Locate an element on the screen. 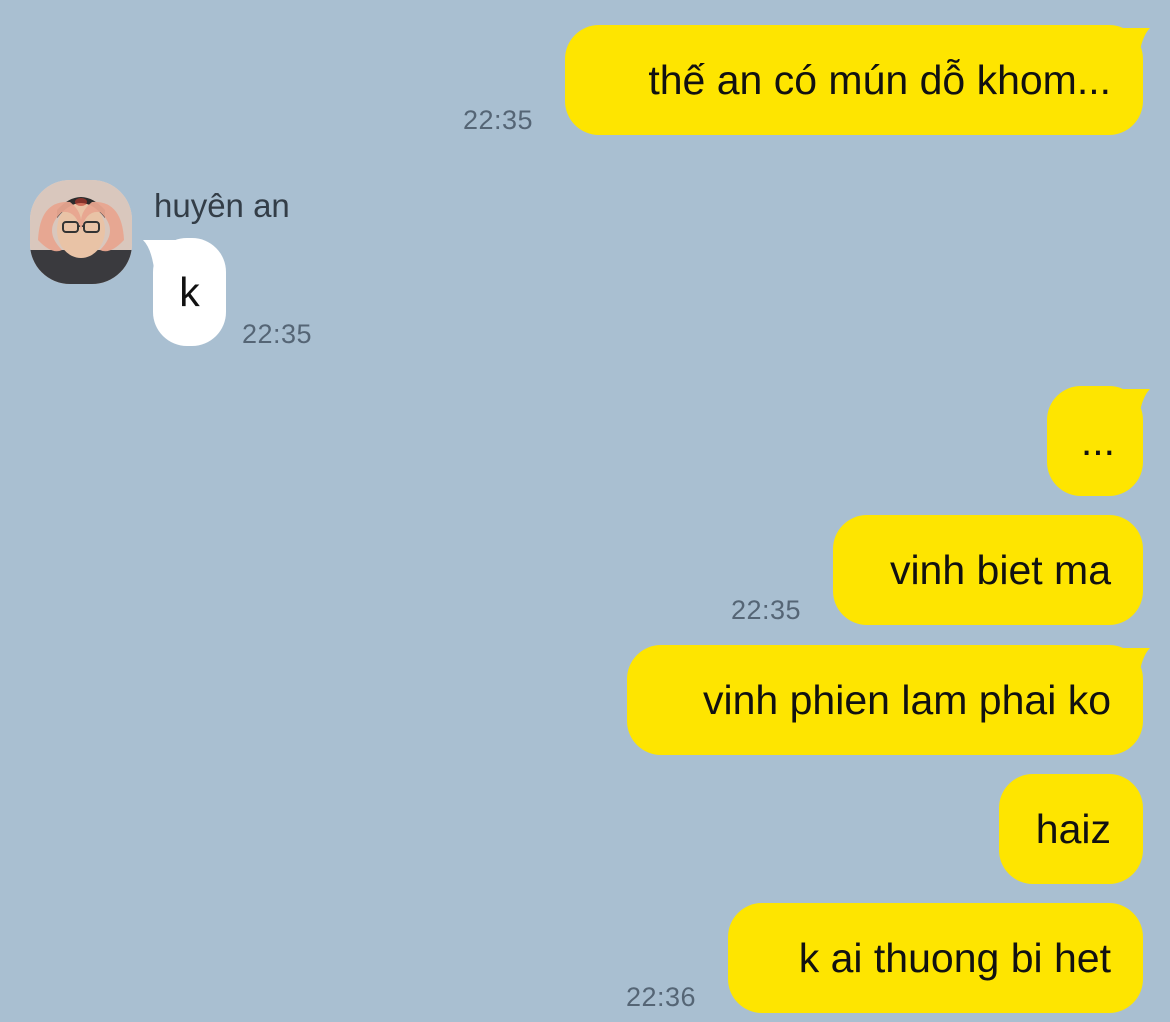  outgoing-message-bubble: k ai thuong bi het is located at coordinates (935, 958).